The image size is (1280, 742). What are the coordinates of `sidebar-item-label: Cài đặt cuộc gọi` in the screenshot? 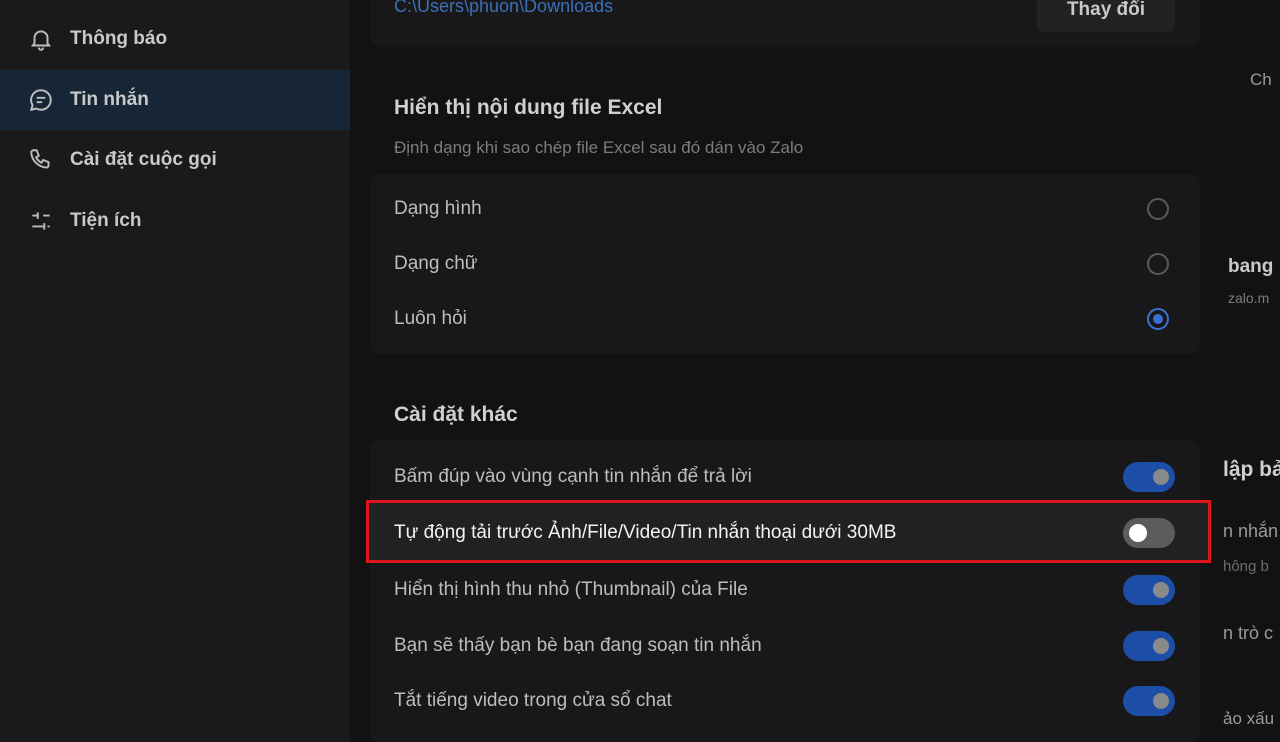 It's located at (143, 159).